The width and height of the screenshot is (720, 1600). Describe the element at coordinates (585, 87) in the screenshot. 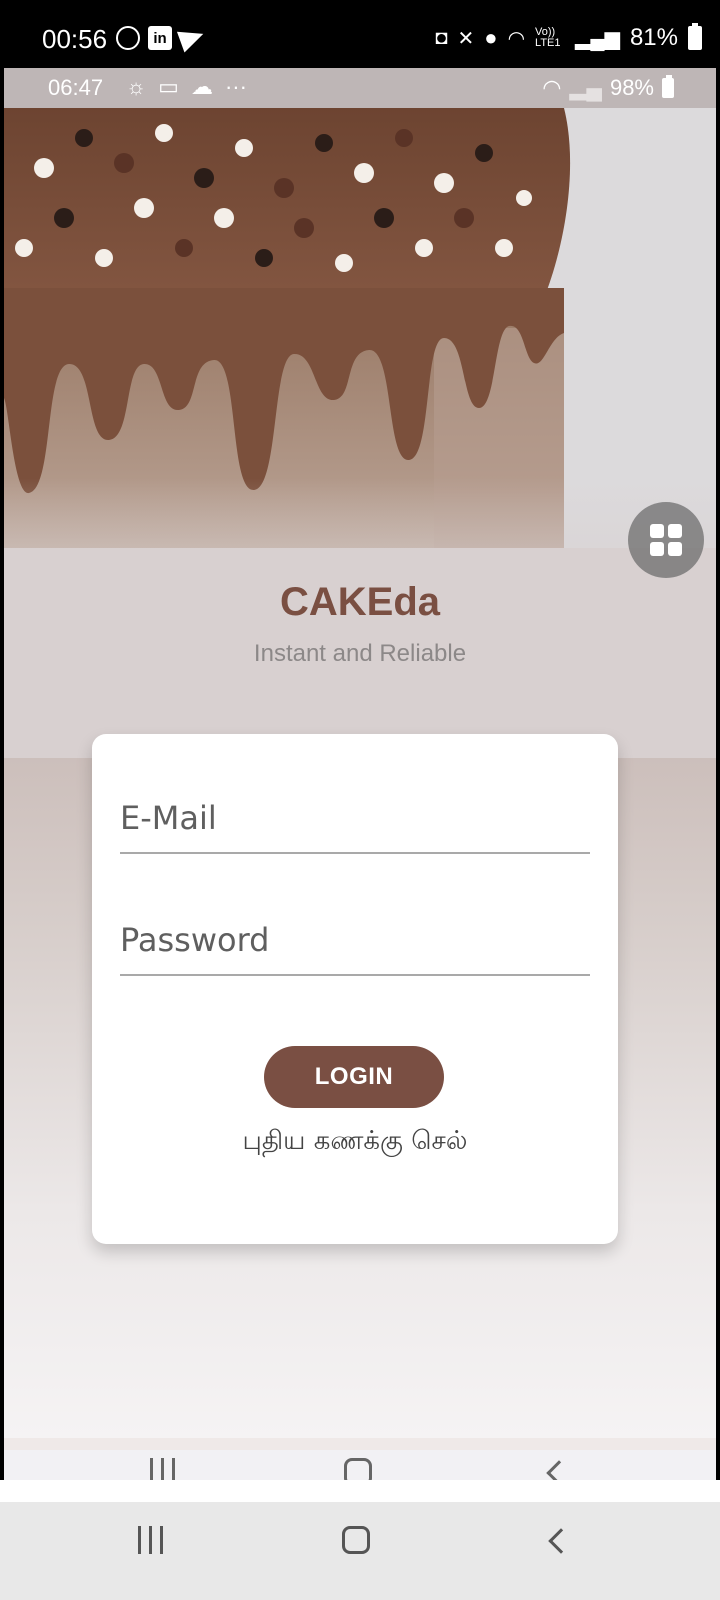

I see `inner-signal-icon: ▂▄` at that location.